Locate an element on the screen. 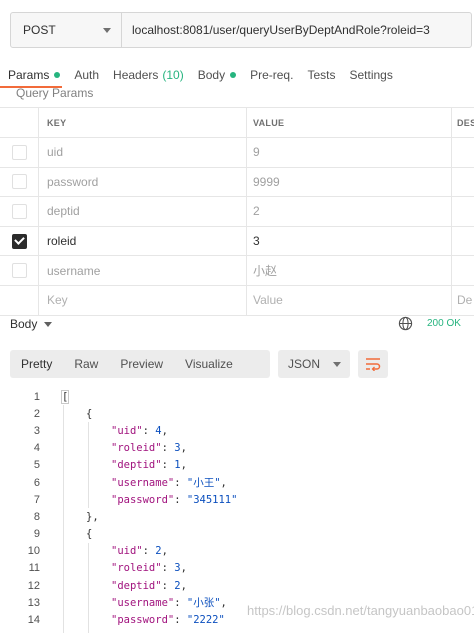 The height and width of the screenshot is (633, 474). response-view-tabs: Pretty Raw Preview Visualize is located at coordinates (140, 364).